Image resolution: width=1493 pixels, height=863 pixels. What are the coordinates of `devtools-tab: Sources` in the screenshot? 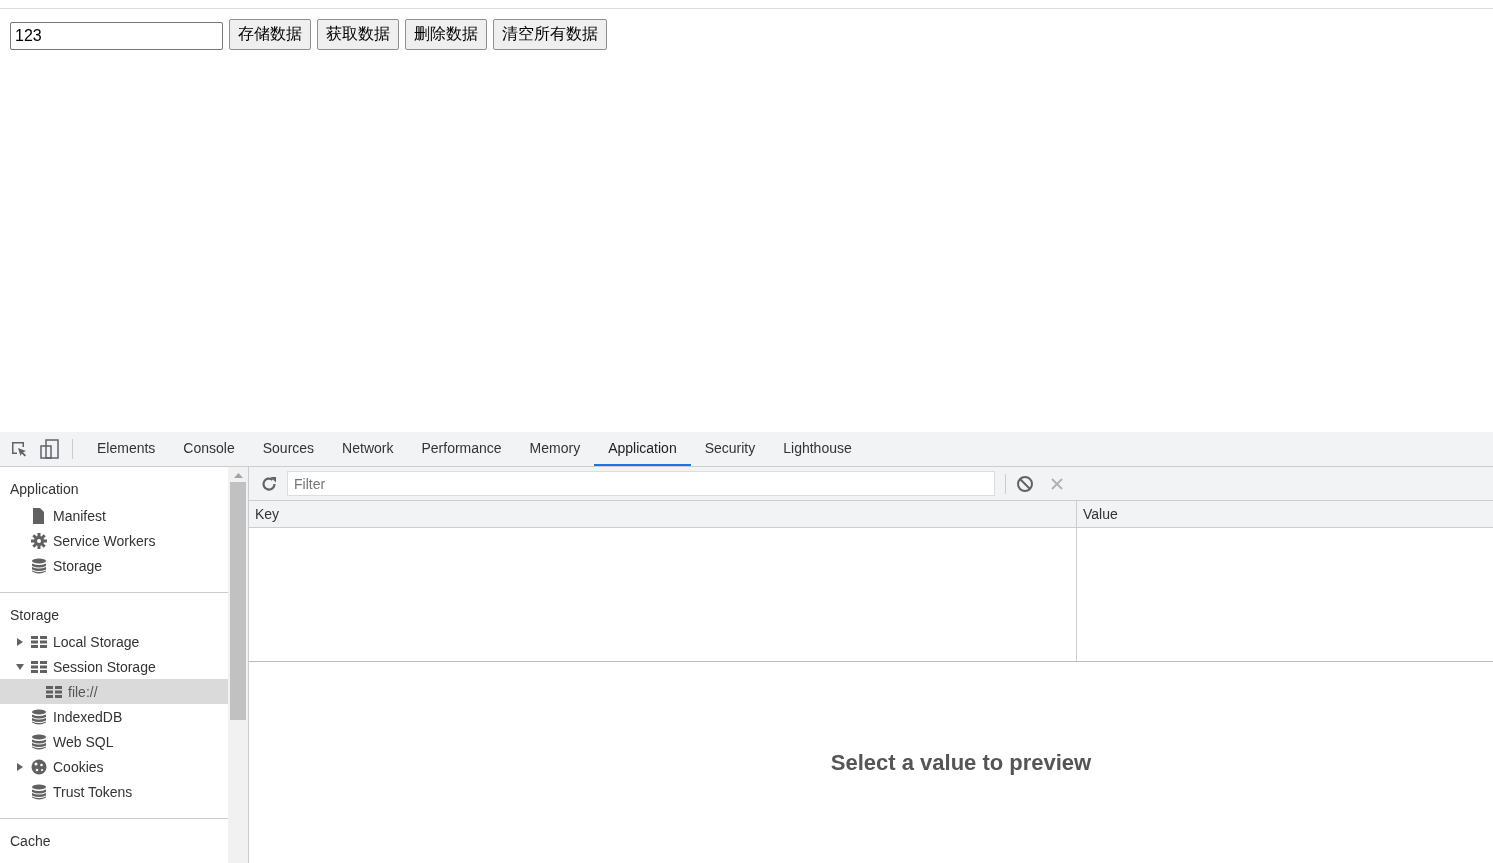 It's located at (288, 449).